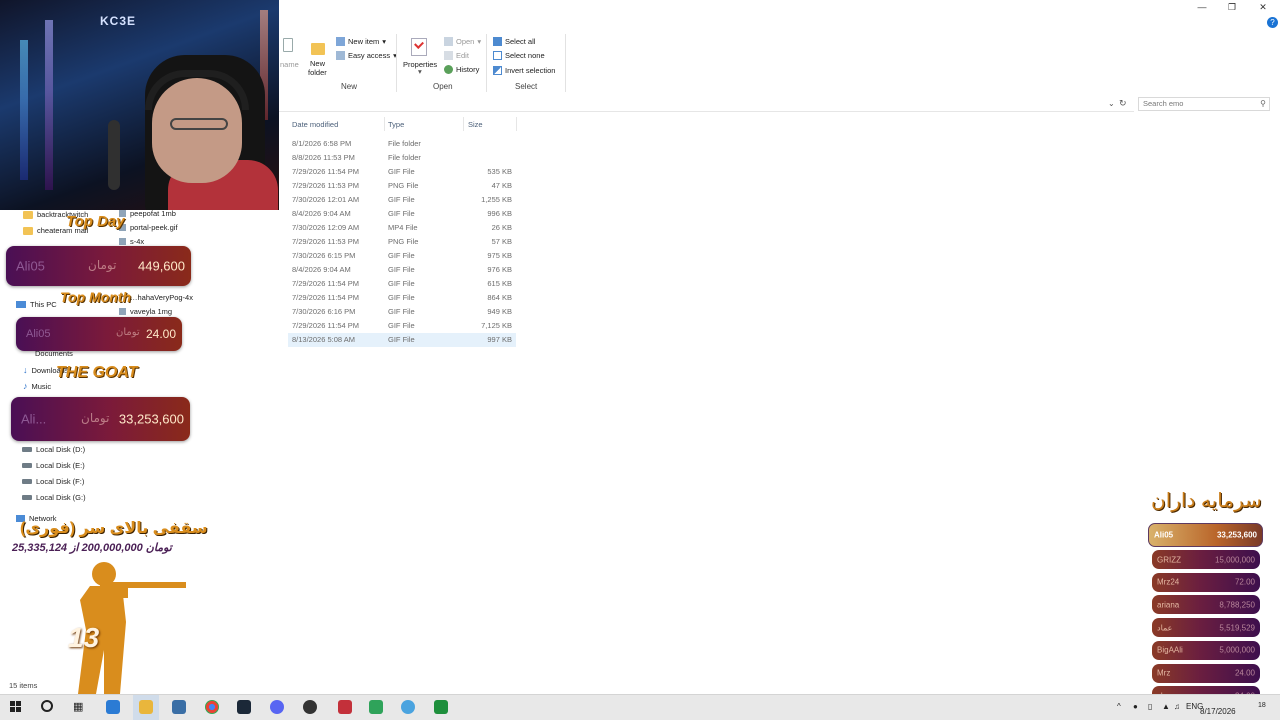  Describe the element at coordinates (84, 637) in the screenshot. I see `goal-number: 13` at that location.